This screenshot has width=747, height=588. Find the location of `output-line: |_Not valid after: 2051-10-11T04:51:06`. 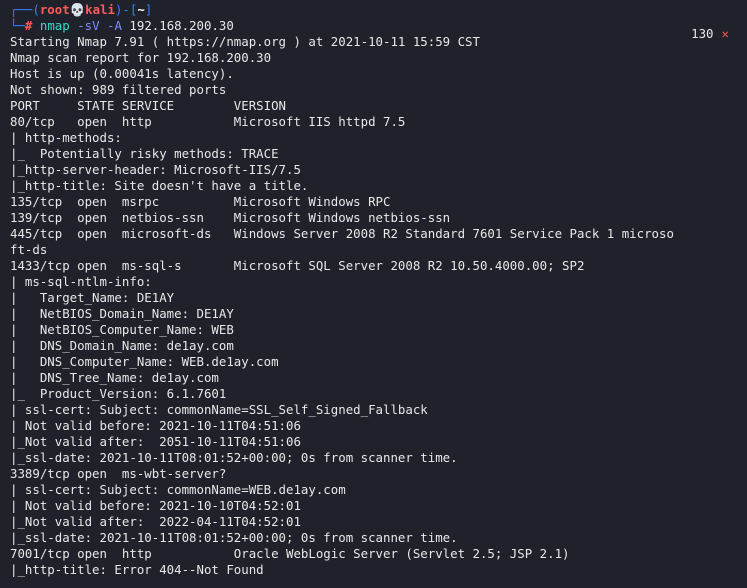

output-line: |_Not valid after: 2051-10-11T04:51:06 is located at coordinates (155, 441).